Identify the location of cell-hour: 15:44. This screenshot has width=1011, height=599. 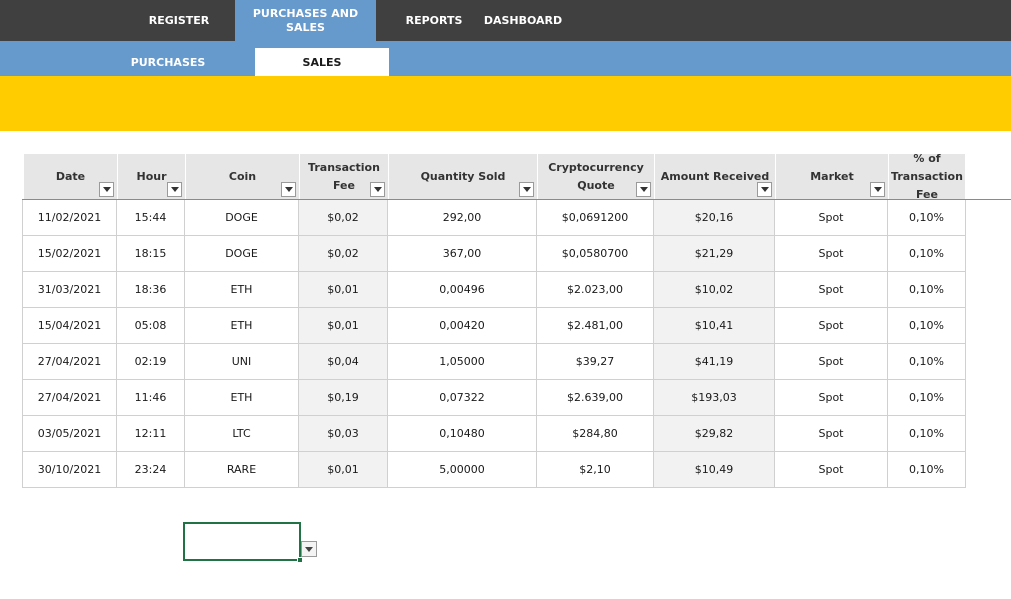
(151, 218).